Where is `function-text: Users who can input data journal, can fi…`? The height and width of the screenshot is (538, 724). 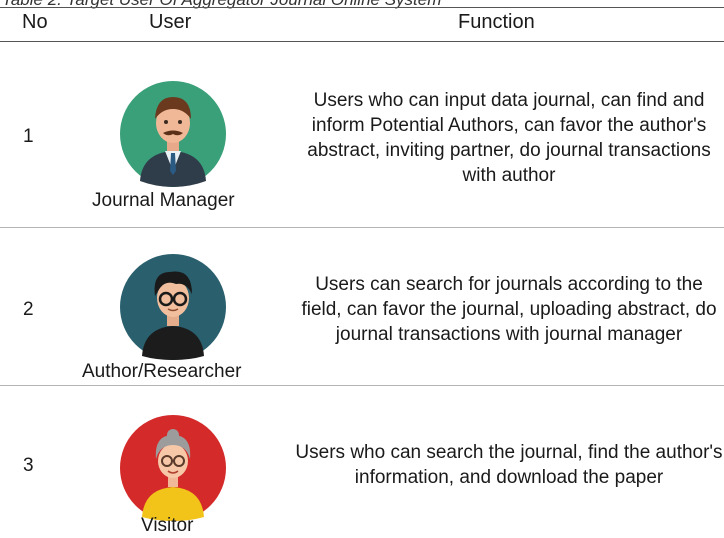 function-text: Users who can input data journal, can fi… is located at coordinates (509, 138).